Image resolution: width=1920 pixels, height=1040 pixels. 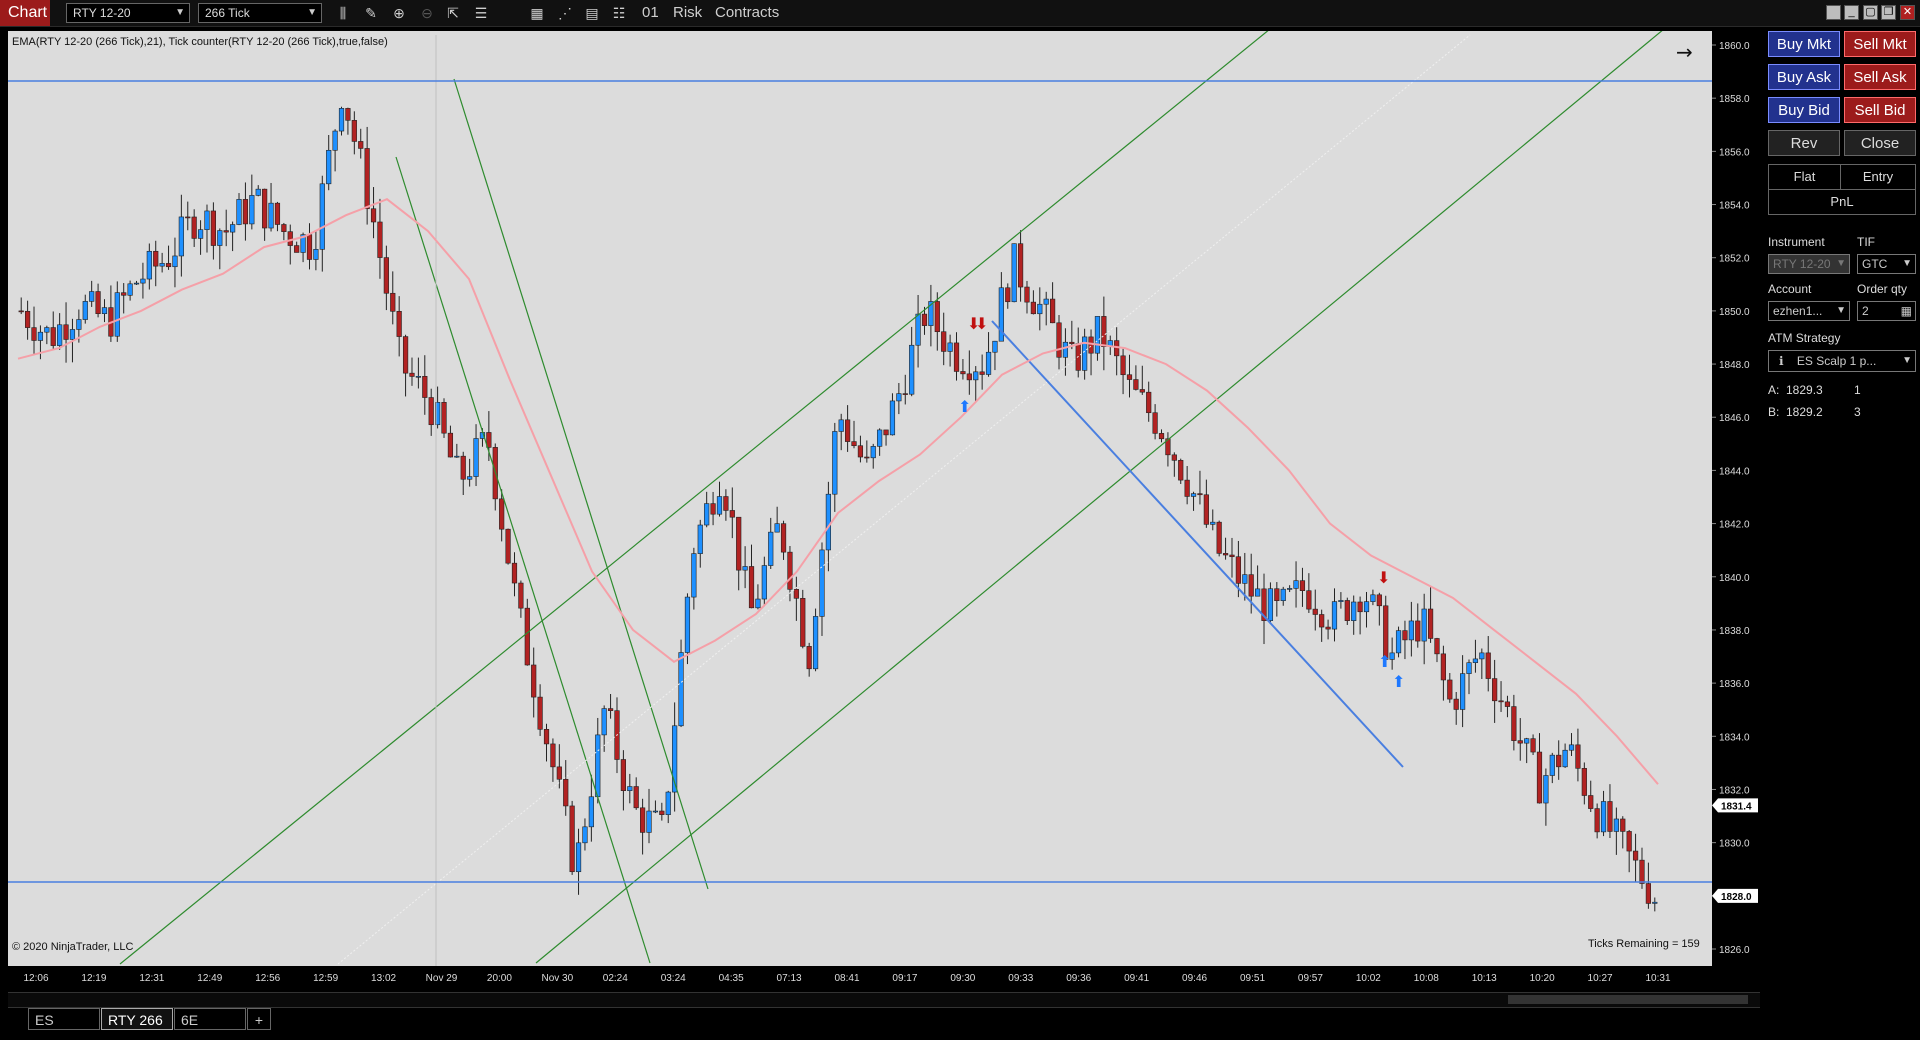 What do you see at coordinates (453, 13) in the screenshot?
I see `pointer-icon: ⇱` at bounding box center [453, 13].